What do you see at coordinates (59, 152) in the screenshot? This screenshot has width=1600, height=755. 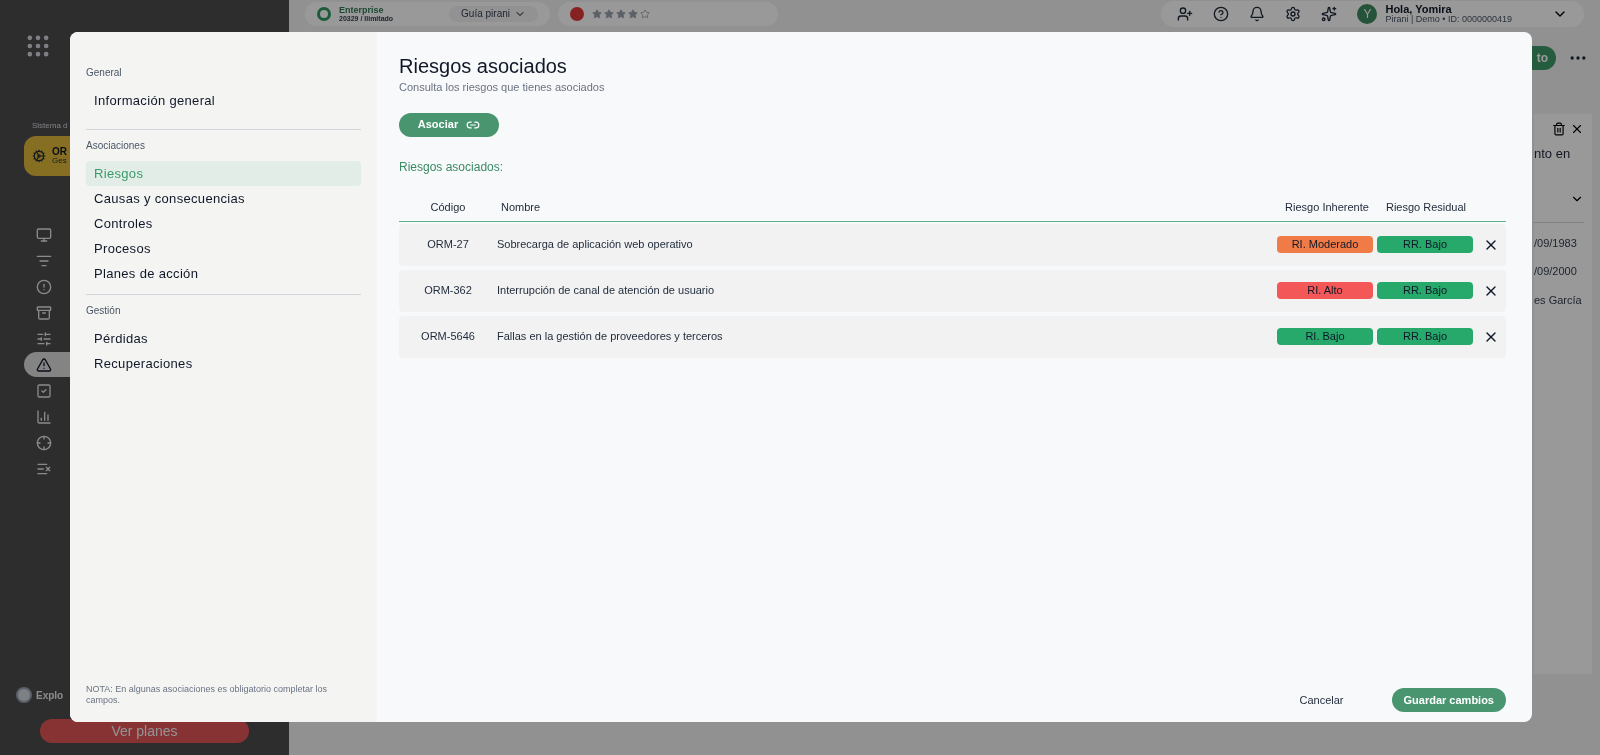 I see `module-title: OR` at bounding box center [59, 152].